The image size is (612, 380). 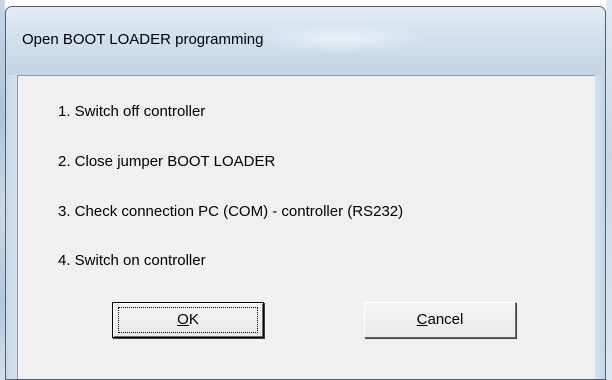 What do you see at coordinates (183, 319) in the screenshot?
I see `ok-mnemonic: O` at bounding box center [183, 319].